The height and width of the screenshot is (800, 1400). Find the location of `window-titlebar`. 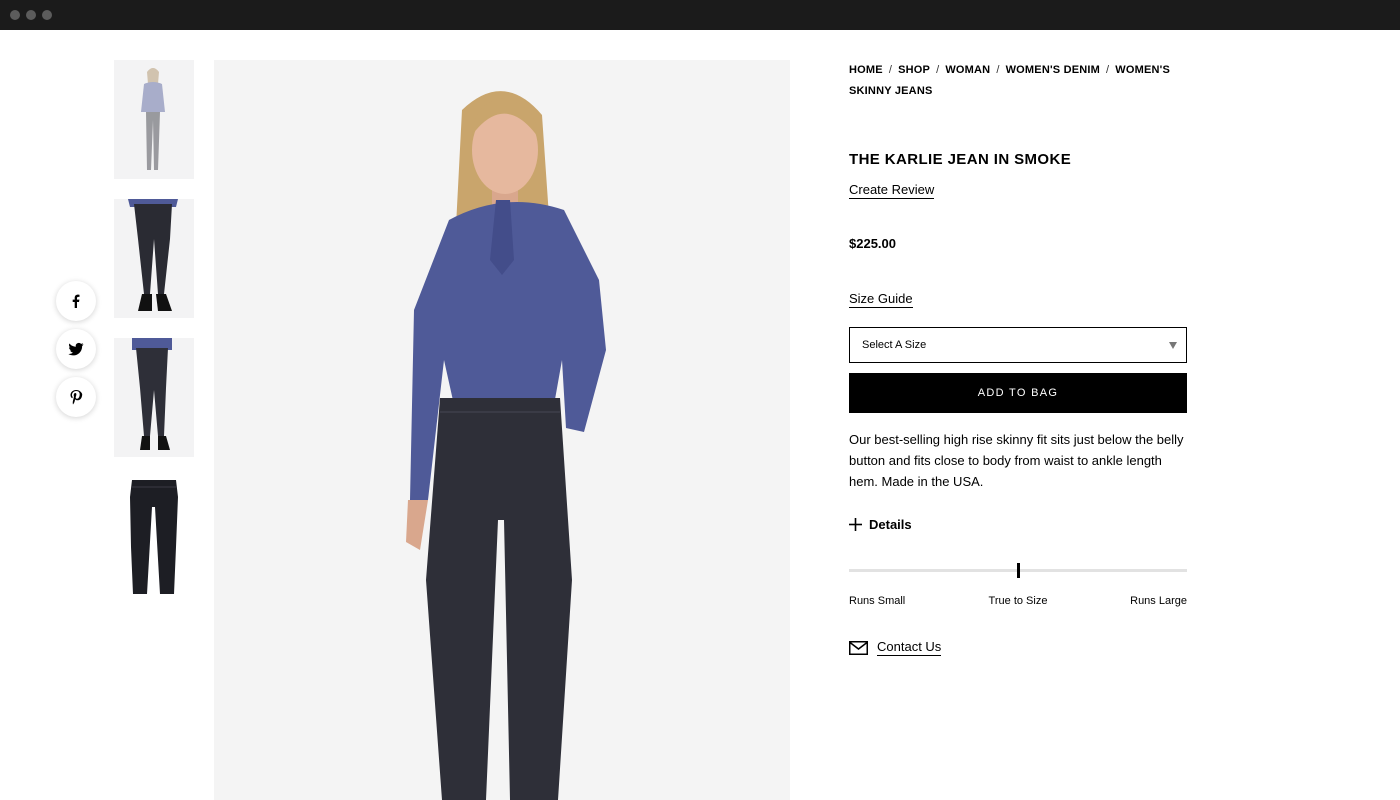

window-titlebar is located at coordinates (700, 15).